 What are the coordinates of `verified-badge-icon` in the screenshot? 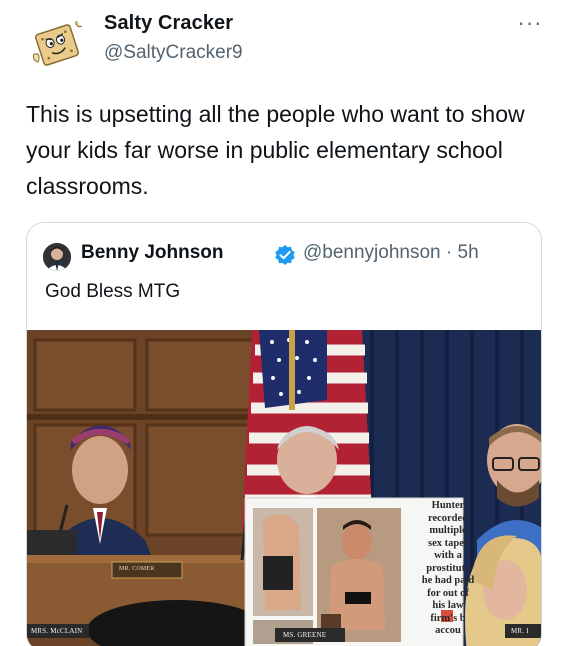 It's located at (285, 255).